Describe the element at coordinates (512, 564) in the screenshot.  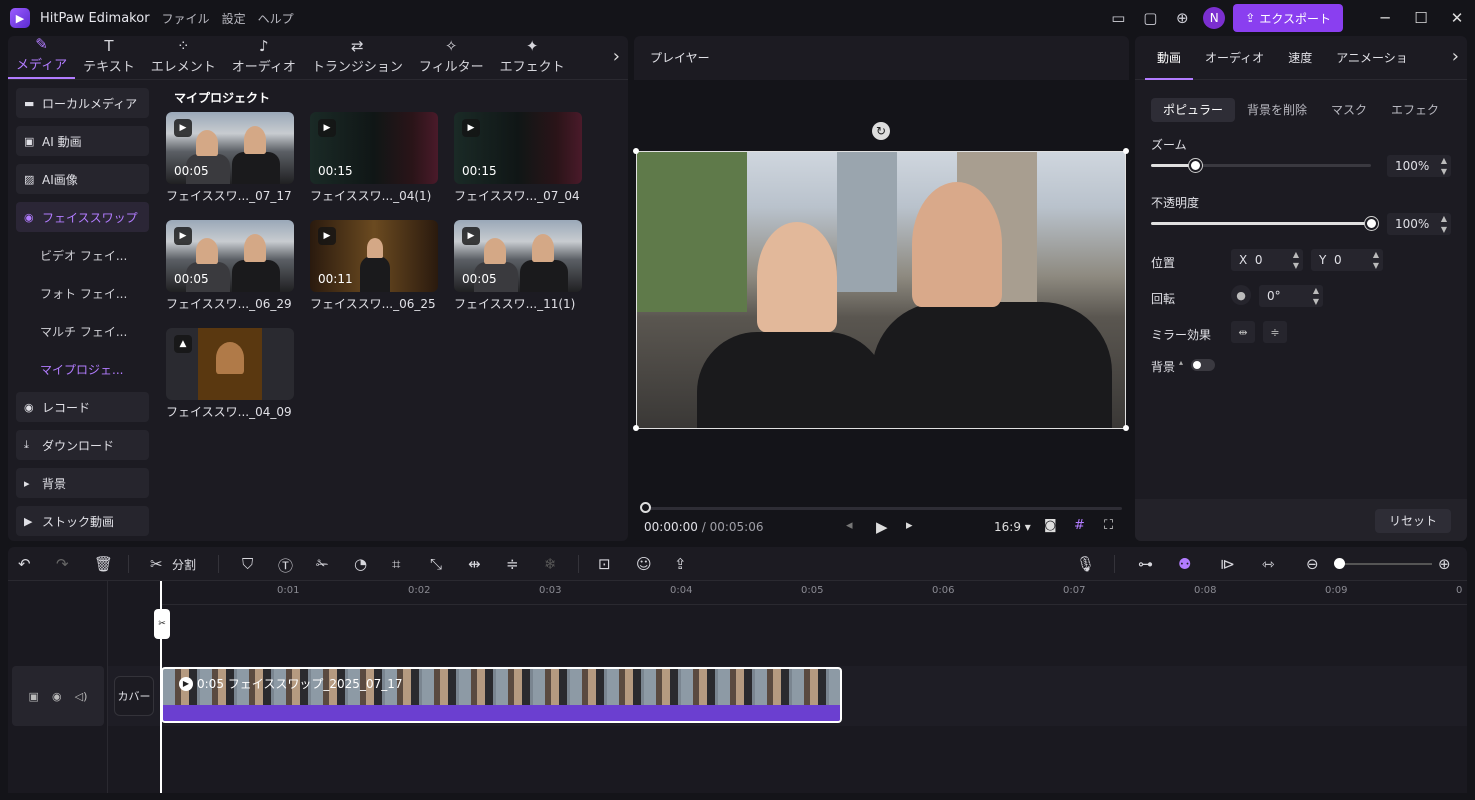
I see `adjust-icon: ≑` at that location.